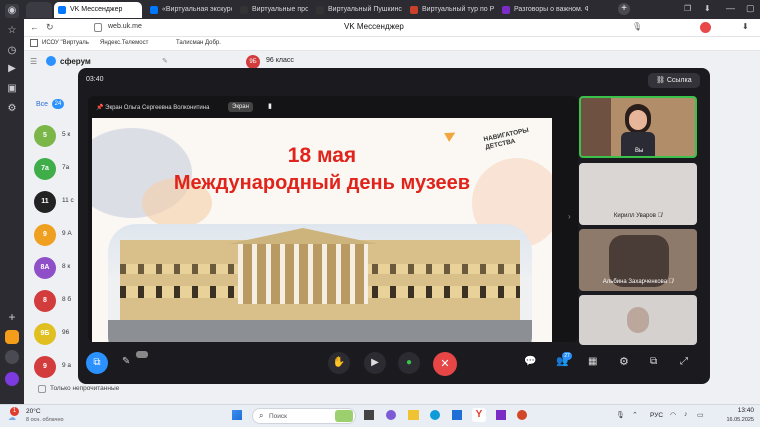 The width and height of the screenshot is (760, 427). Describe the element at coordinates (653, 361) in the screenshot. I see `picture-in-picture-icon: ⧉` at that location.